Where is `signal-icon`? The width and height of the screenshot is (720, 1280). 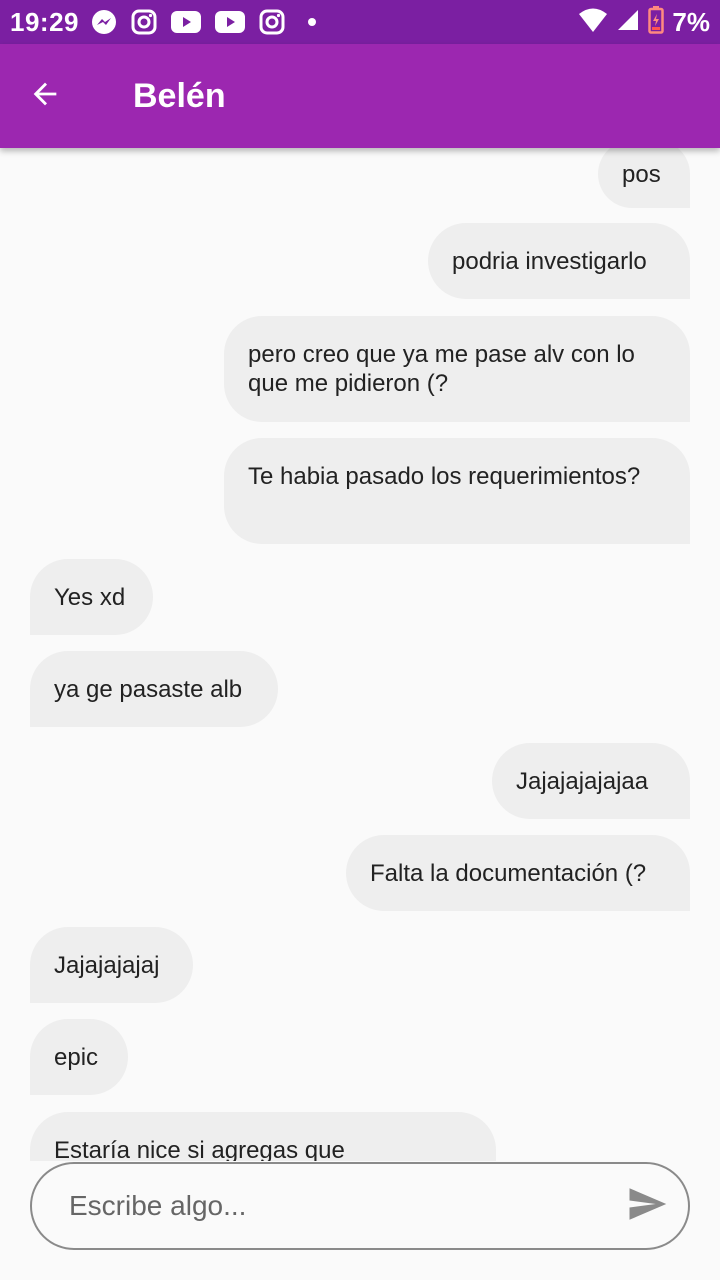
signal-icon is located at coordinates (628, 22).